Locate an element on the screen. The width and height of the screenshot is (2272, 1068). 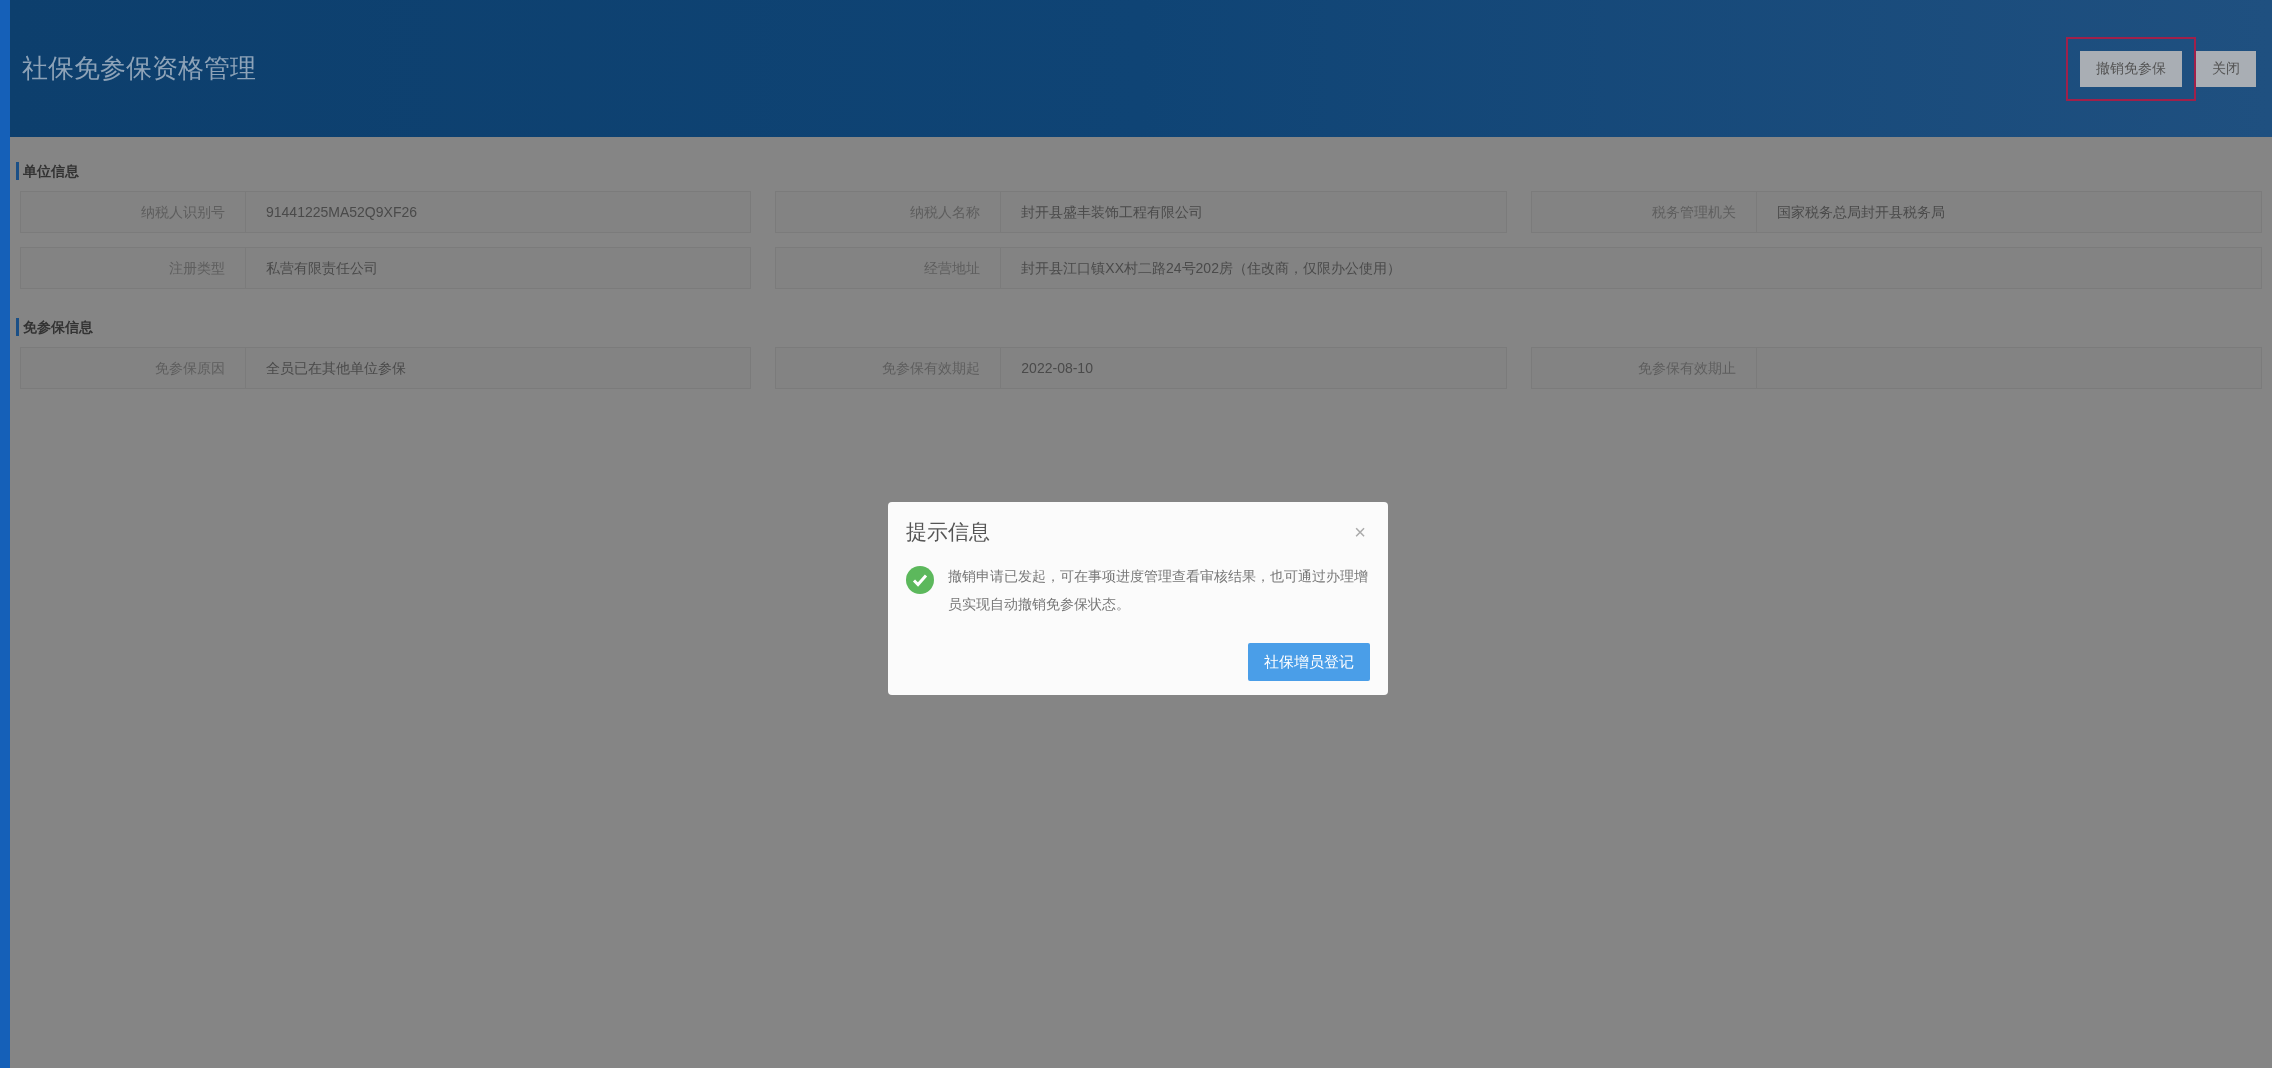
header-button: 关闭 is located at coordinates (2226, 68).